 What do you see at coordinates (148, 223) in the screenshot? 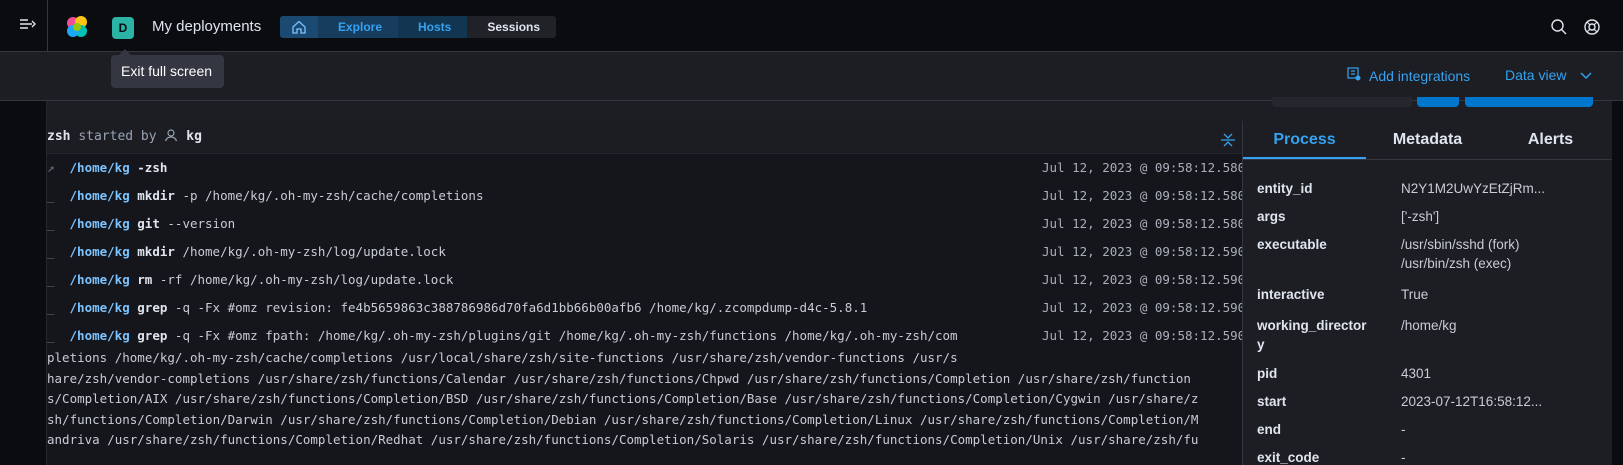
I see `process-command: git` at bounding box center [148, 223].